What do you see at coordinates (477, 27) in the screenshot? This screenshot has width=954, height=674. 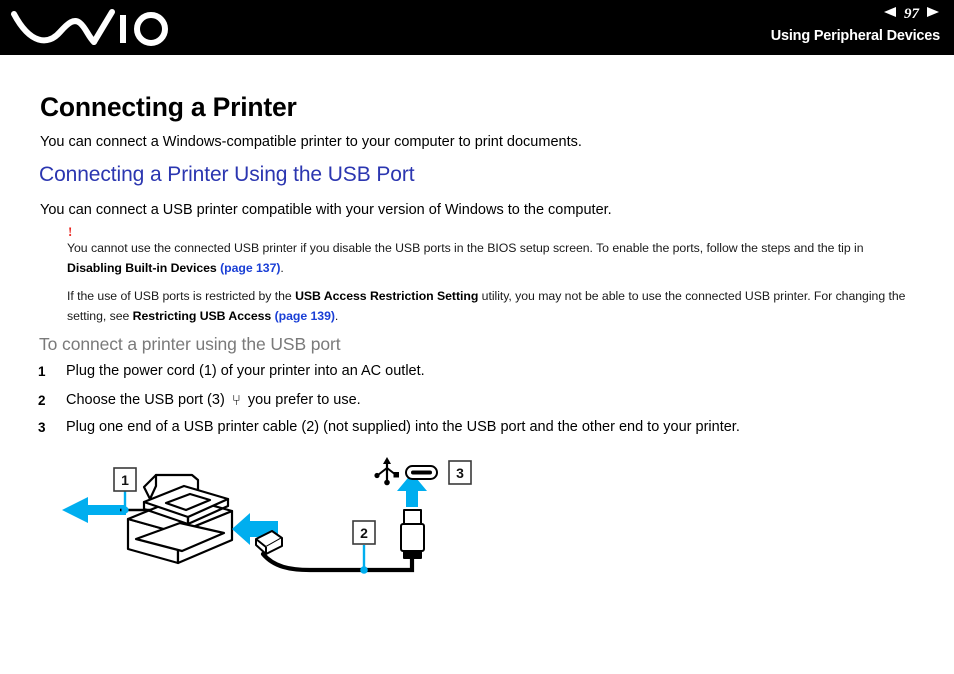 I see `page-header: 97 Using Peripheral Devices` at bounding box center [477, 27].